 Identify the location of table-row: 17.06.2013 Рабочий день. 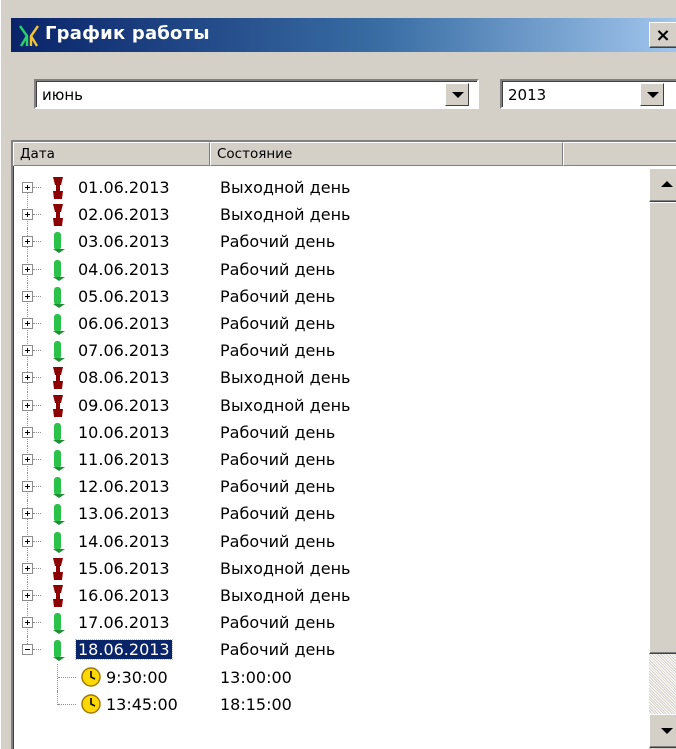
(333, 623).